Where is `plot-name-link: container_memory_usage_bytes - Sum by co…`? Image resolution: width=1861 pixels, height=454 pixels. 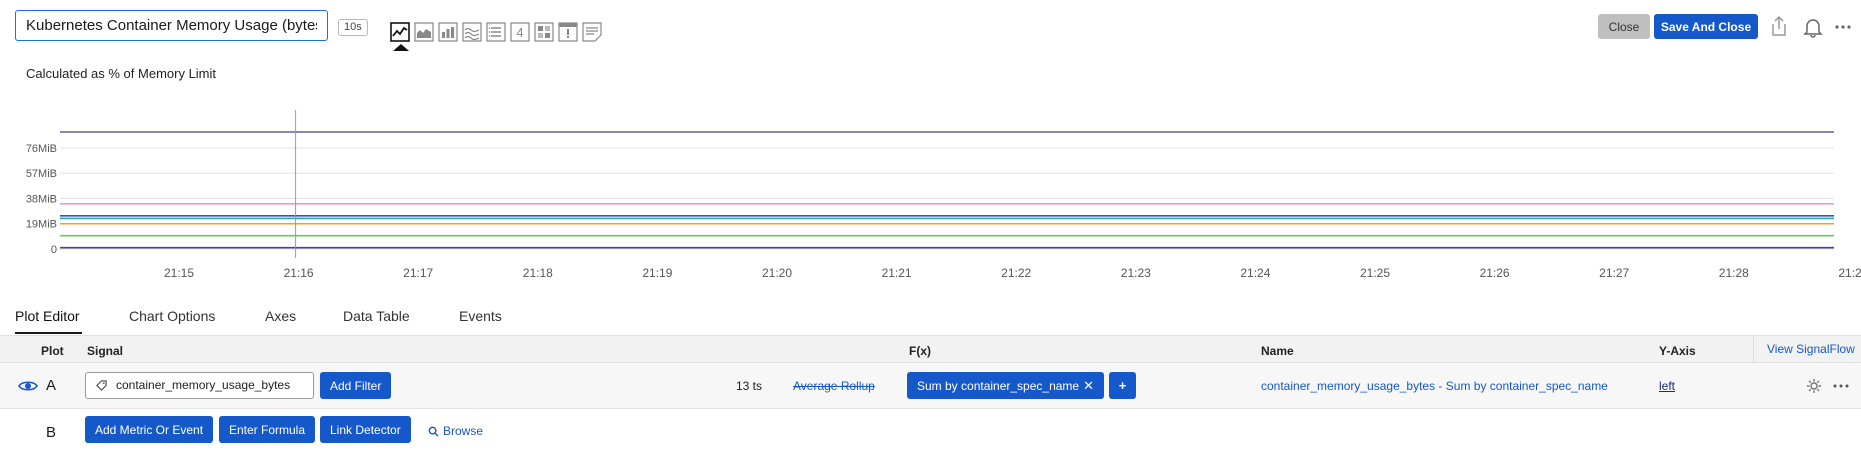
plot-name-link: container_memory_usage_bytes - Sum by co… is located at coordinates (1434, 386).